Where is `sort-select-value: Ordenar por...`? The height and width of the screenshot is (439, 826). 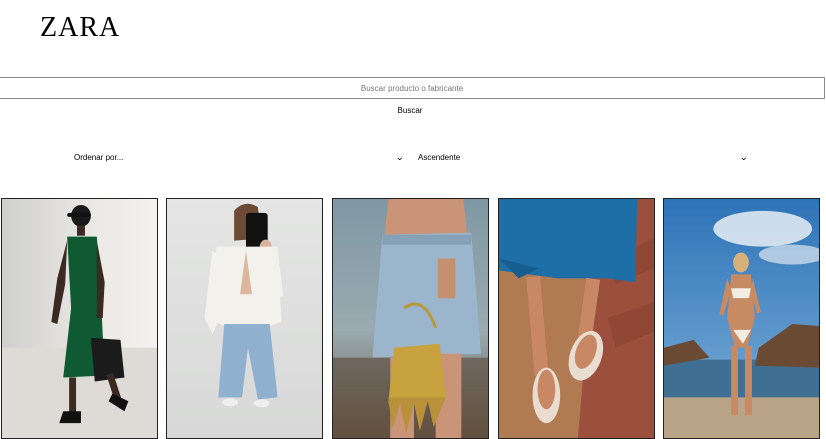
sort-select-value: Ordenar por... is located at coordinates (99, 157).